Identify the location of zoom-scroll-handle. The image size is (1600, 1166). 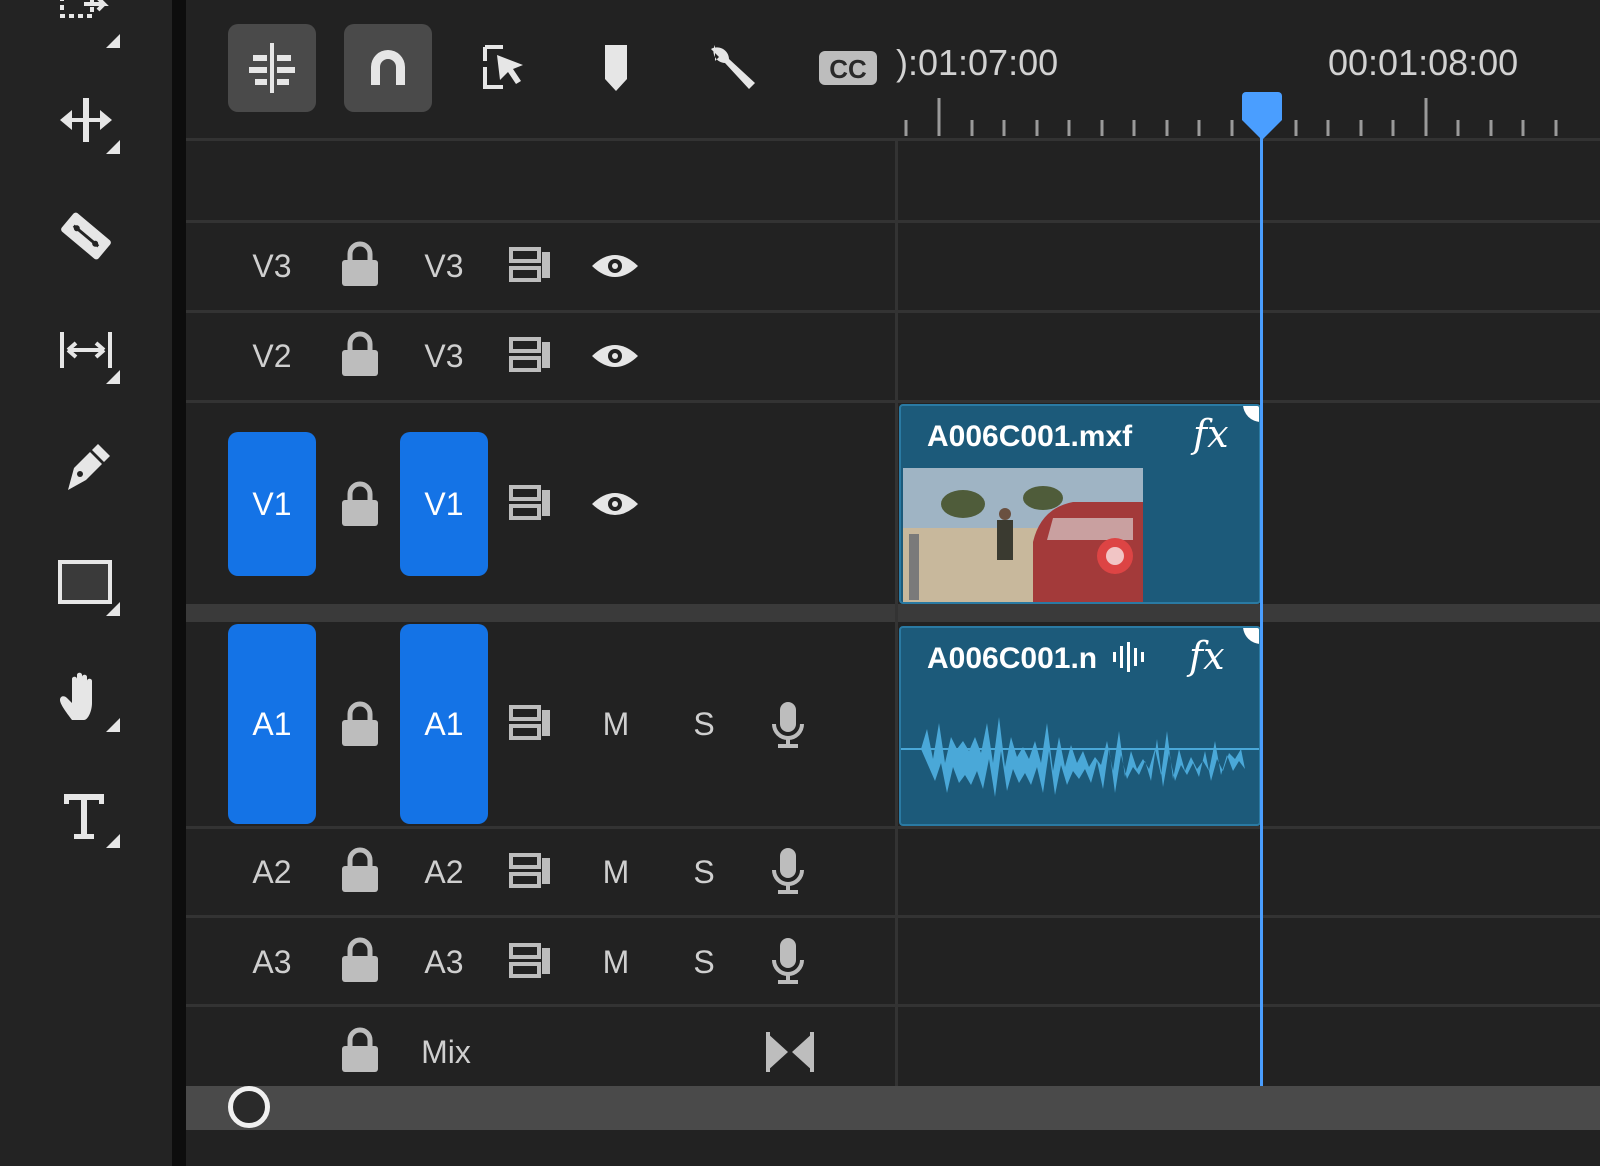
(249, 1107).